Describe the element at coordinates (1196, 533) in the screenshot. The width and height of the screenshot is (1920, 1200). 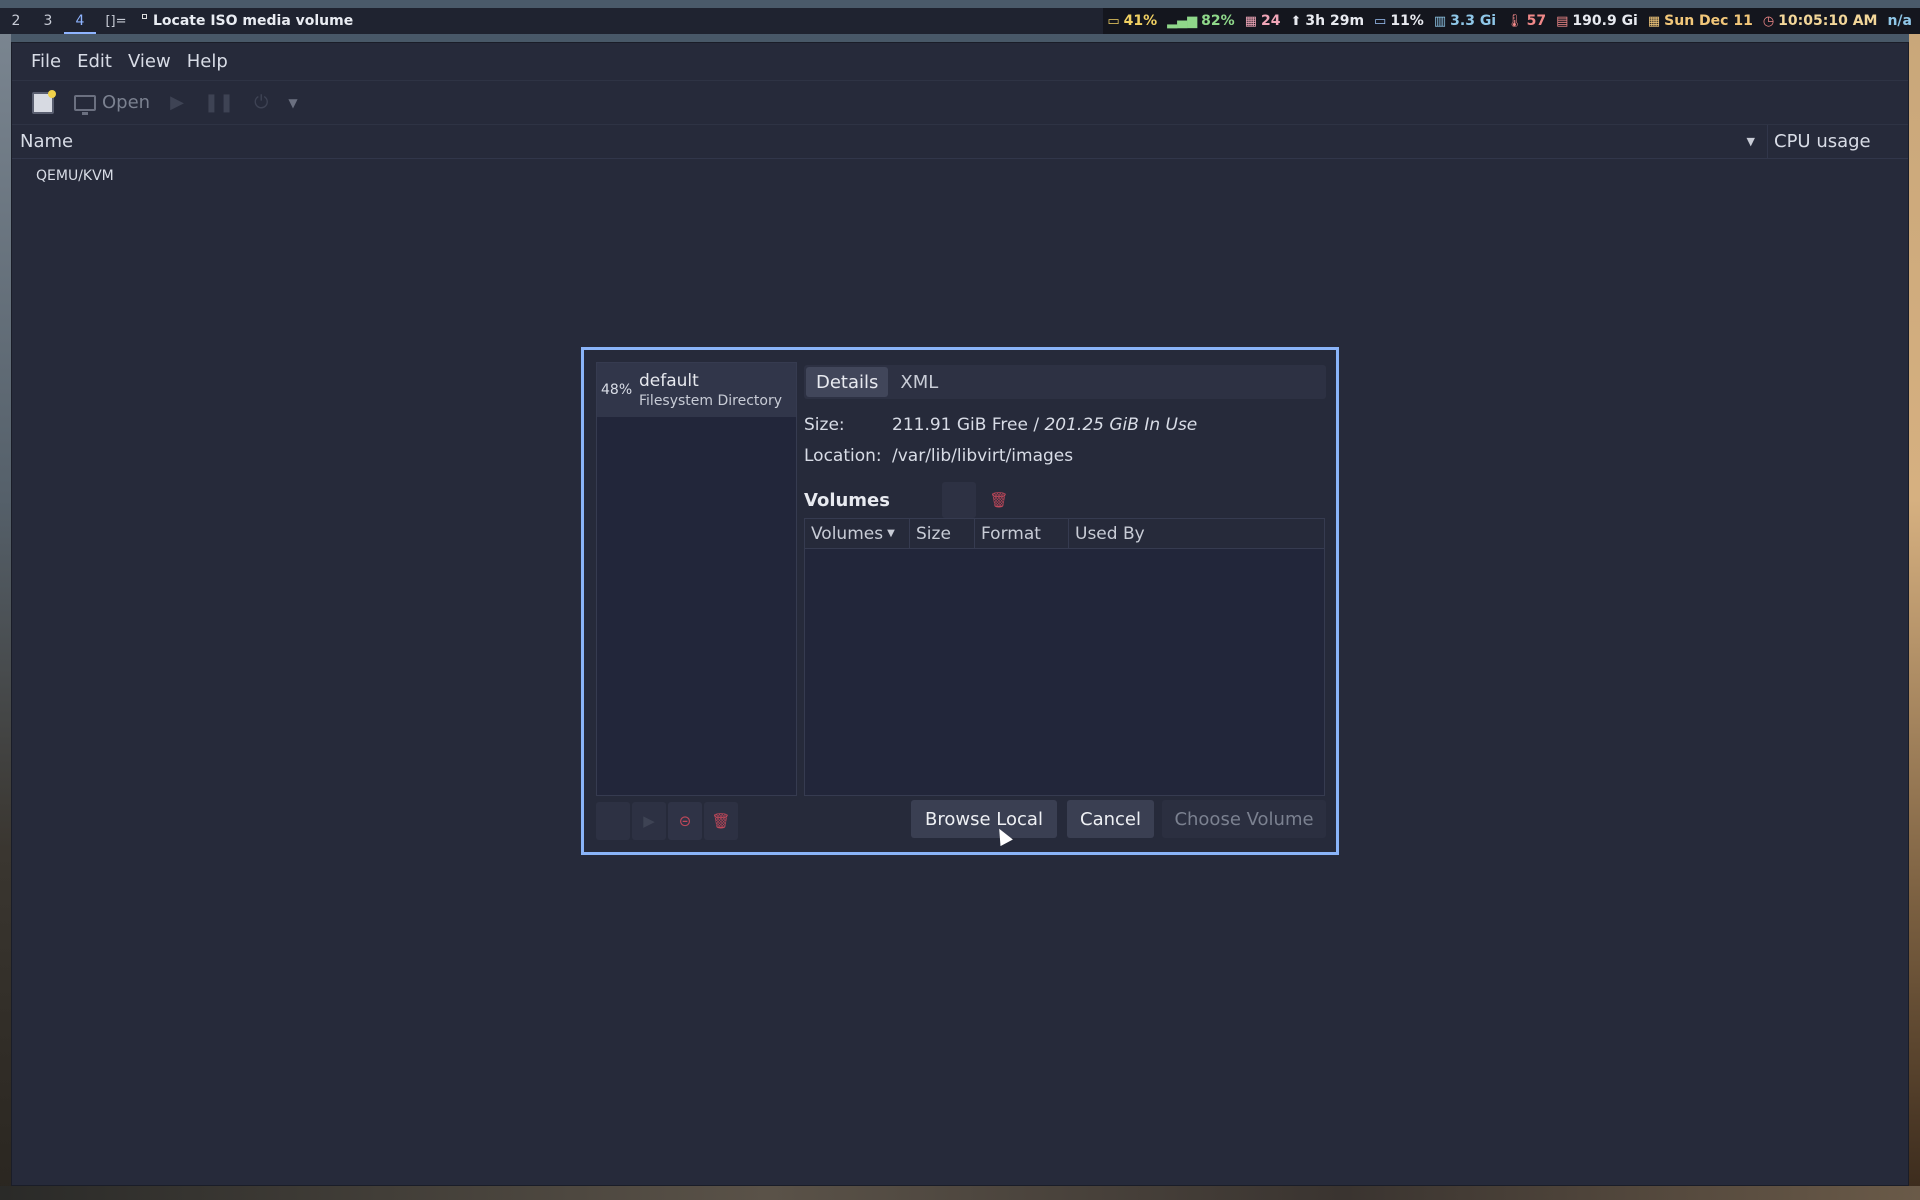
I see `column-used-by: Used By` at that location.